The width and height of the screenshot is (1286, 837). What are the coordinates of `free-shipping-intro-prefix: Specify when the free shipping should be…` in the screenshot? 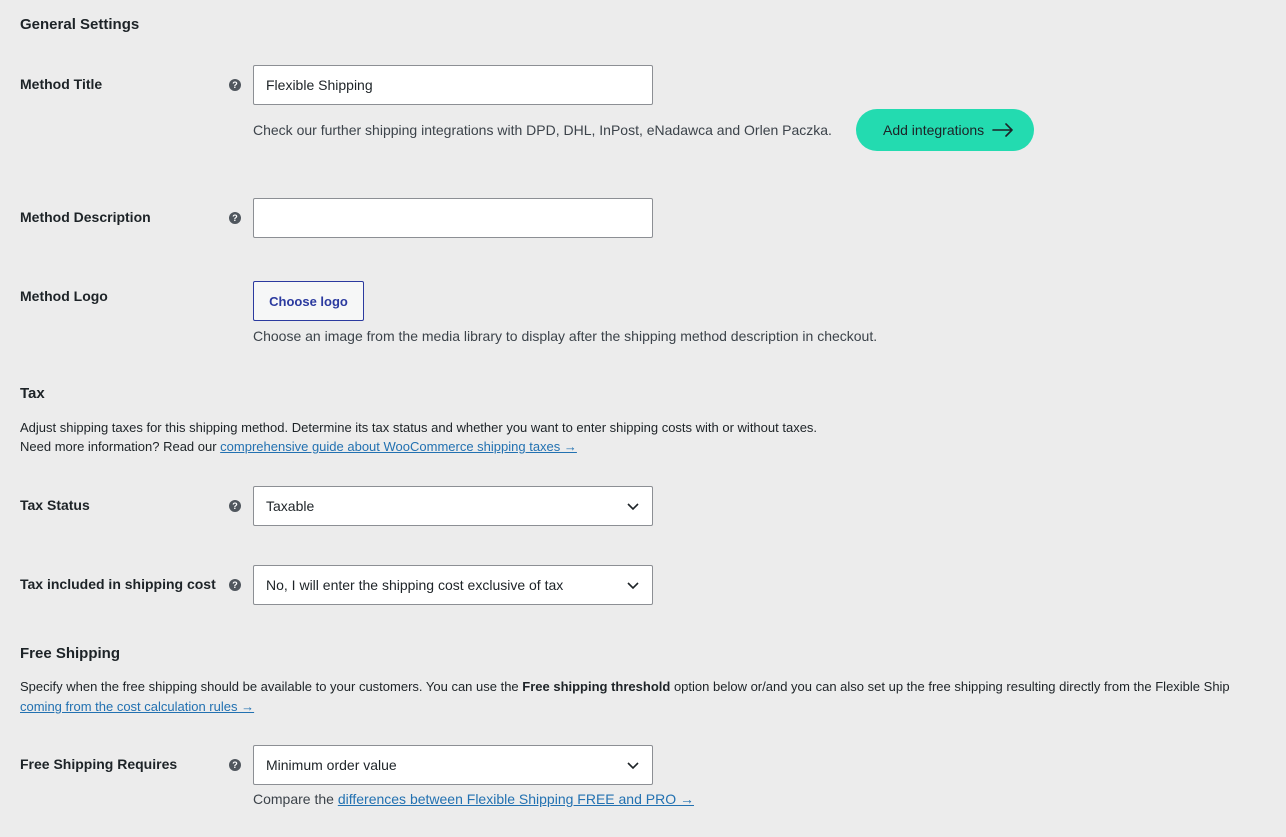 It's located at (271, 686).